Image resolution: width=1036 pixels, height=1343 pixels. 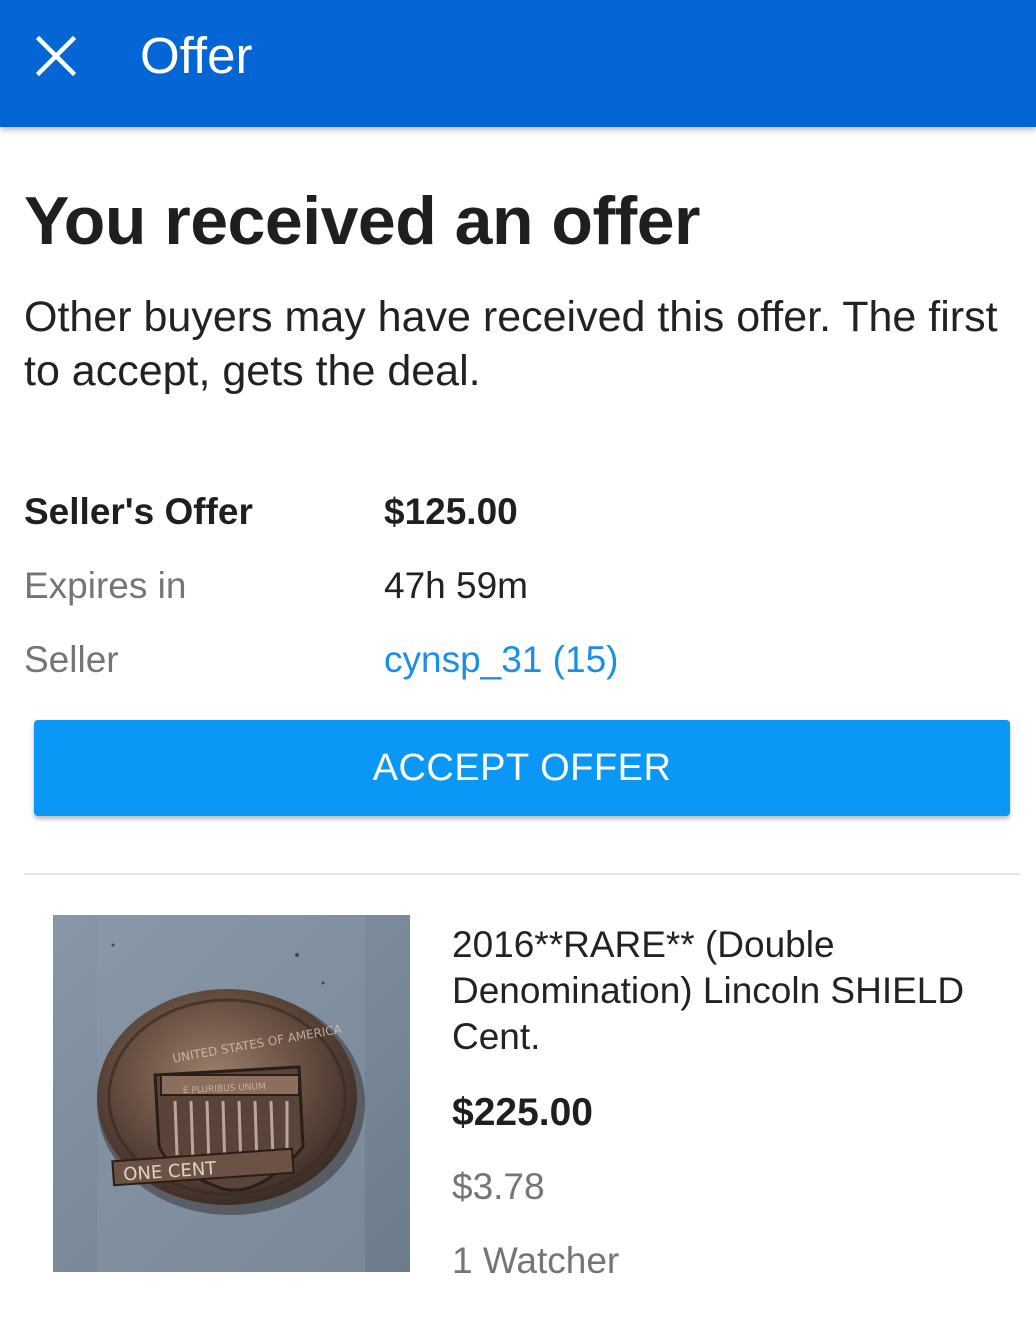 I want to click on divider, so click(x=522, y=874).